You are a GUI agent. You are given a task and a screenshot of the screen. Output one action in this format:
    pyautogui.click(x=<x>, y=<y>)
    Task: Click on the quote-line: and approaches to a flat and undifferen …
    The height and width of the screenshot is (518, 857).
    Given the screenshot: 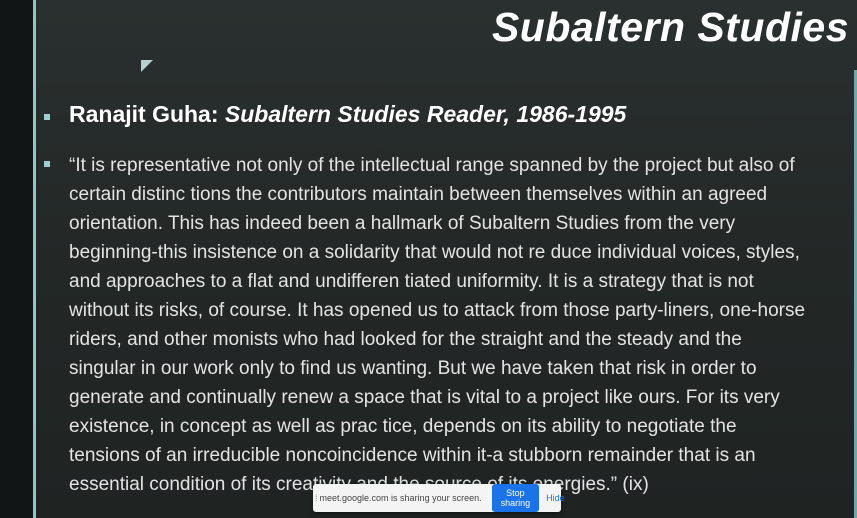 What is the action you would take?
    pyautogui.click(x=411, y=281)
    